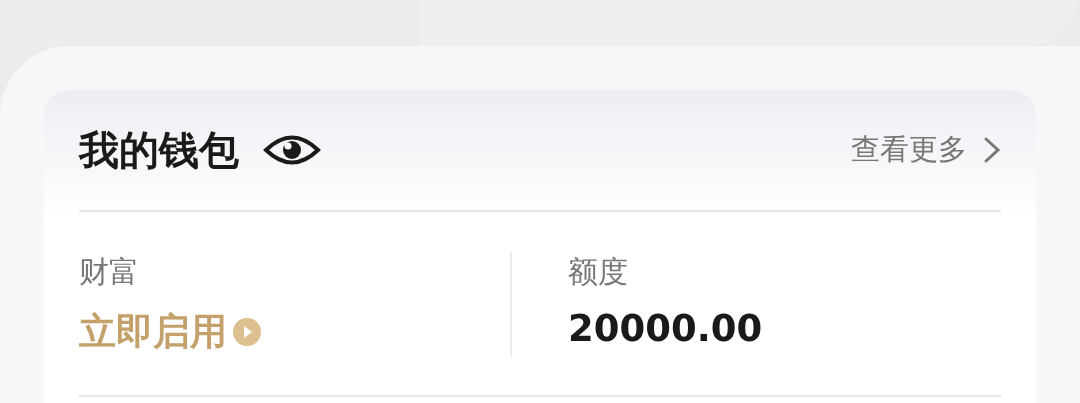 This screenshot has width=1080, height=403. What do you see at coordinates (159, 150) in the screenshot?
I see `wallet-title: 我的钱包` at bounding box center [159, 150].